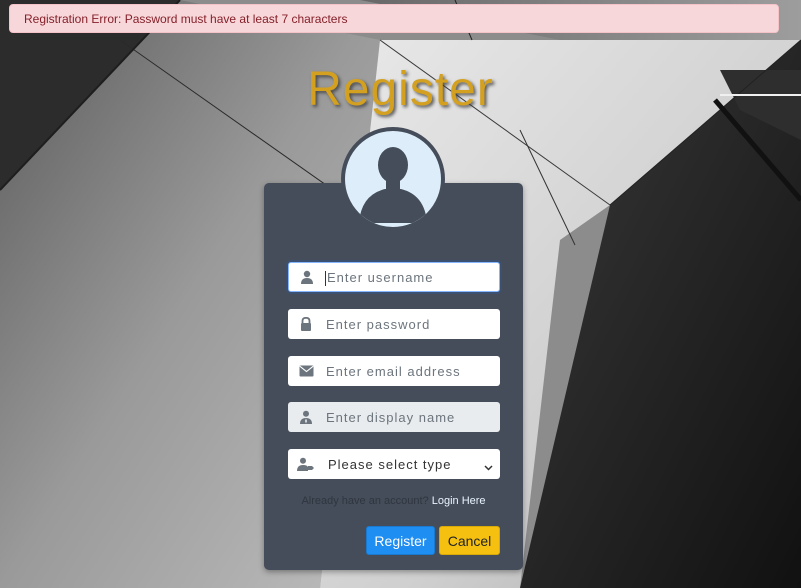  I want to click on login-prompt: Already have an account? Login Here, so click(393, 501).